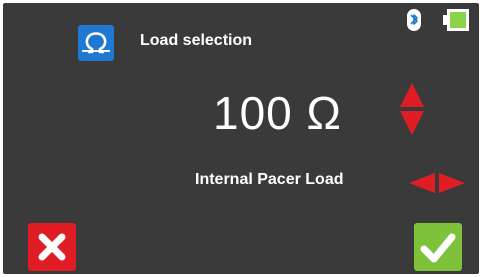 This screenshot has width=482, height=277. I want to click on battery-level, so click(458, 20).